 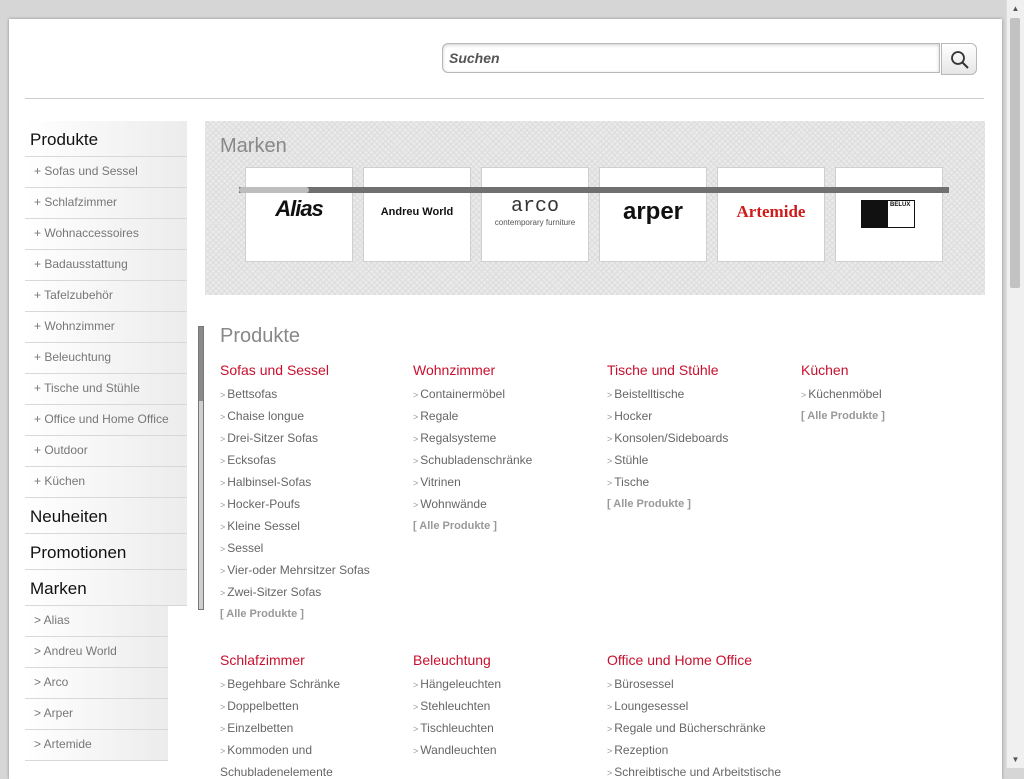 I want to click on category-link: > Regalsysteme, so click(x=505, y=438).